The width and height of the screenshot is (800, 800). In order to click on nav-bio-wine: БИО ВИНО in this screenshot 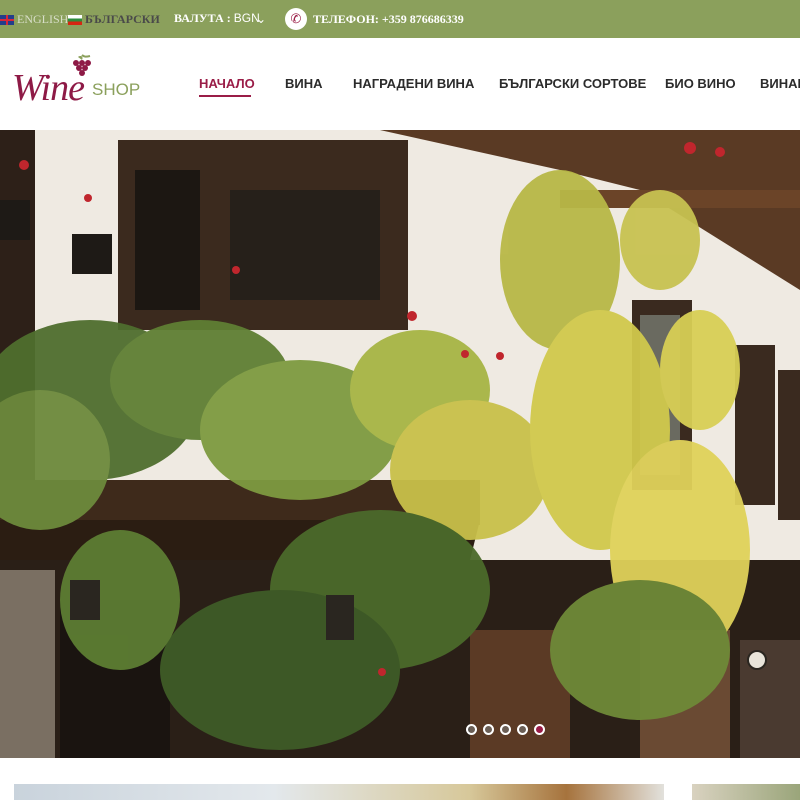, I will do `click(700, 83)`.